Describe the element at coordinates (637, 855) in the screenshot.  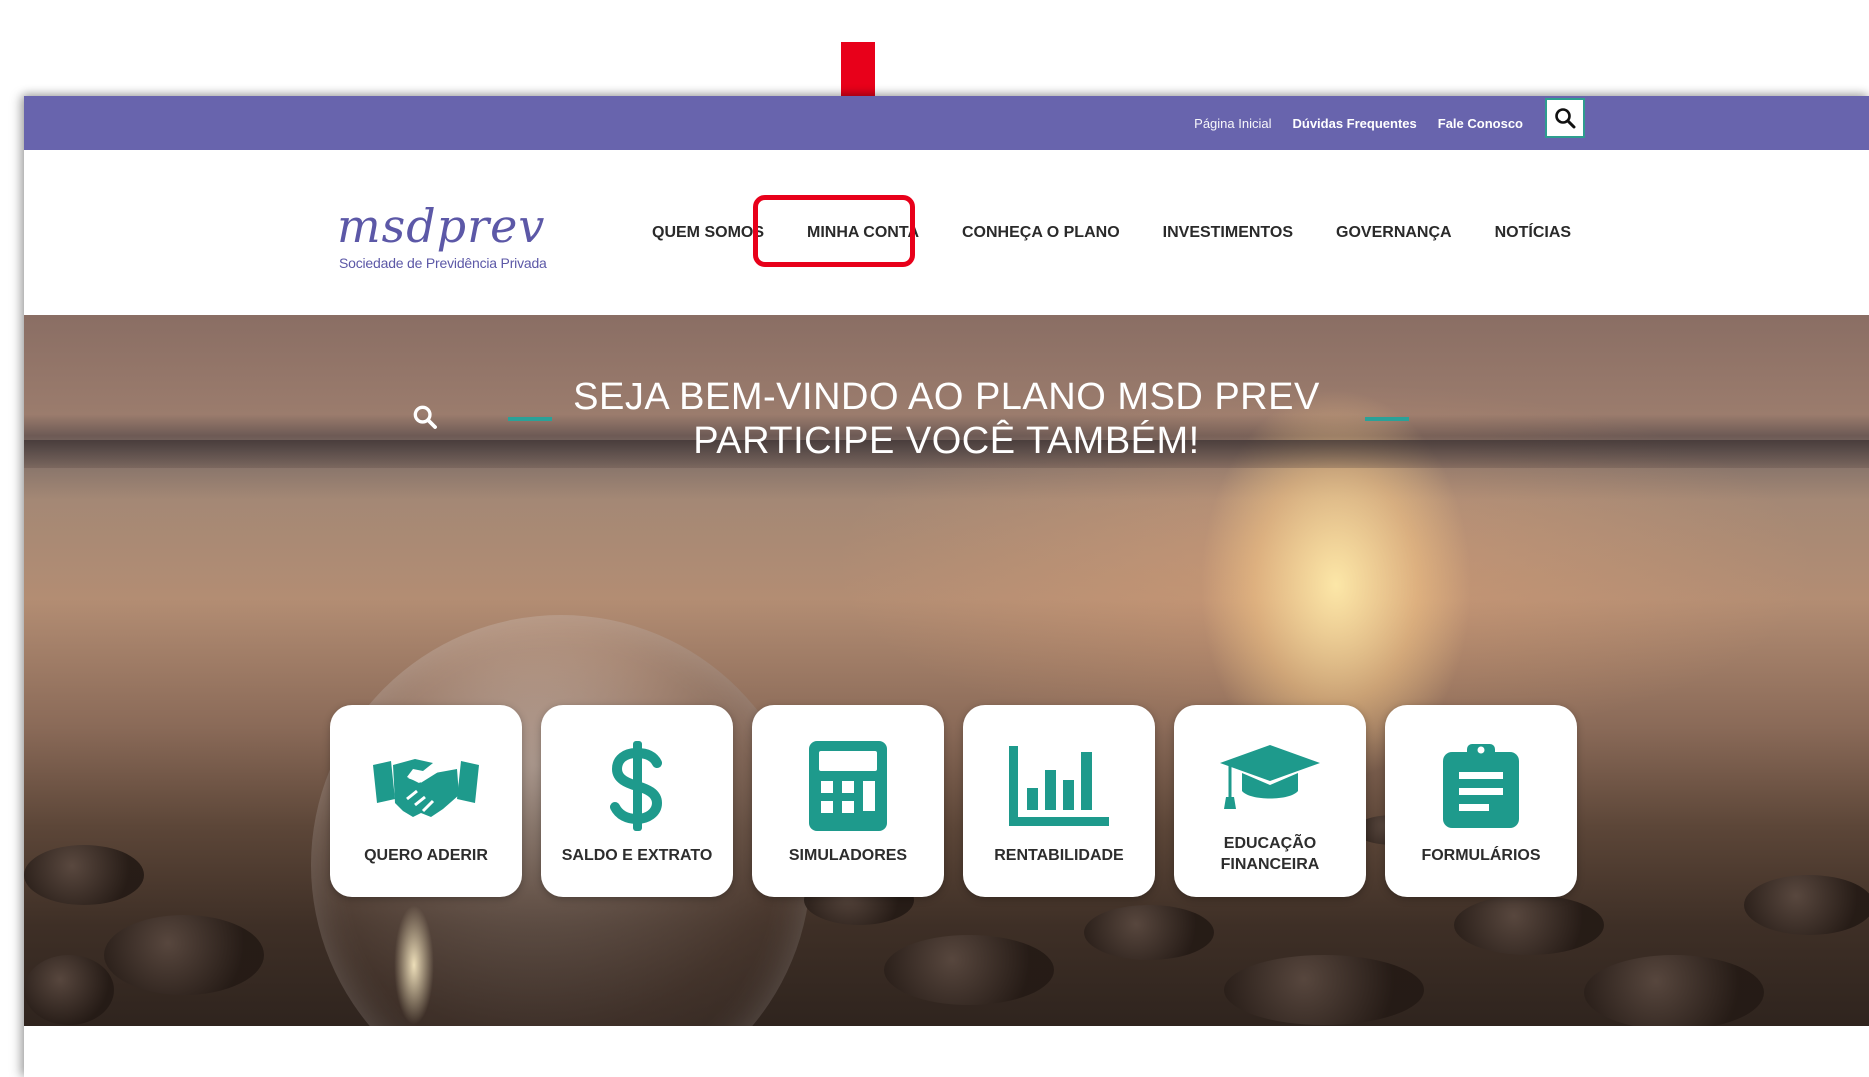
I see `card-label: SALDO E EXTRATO` at that location.